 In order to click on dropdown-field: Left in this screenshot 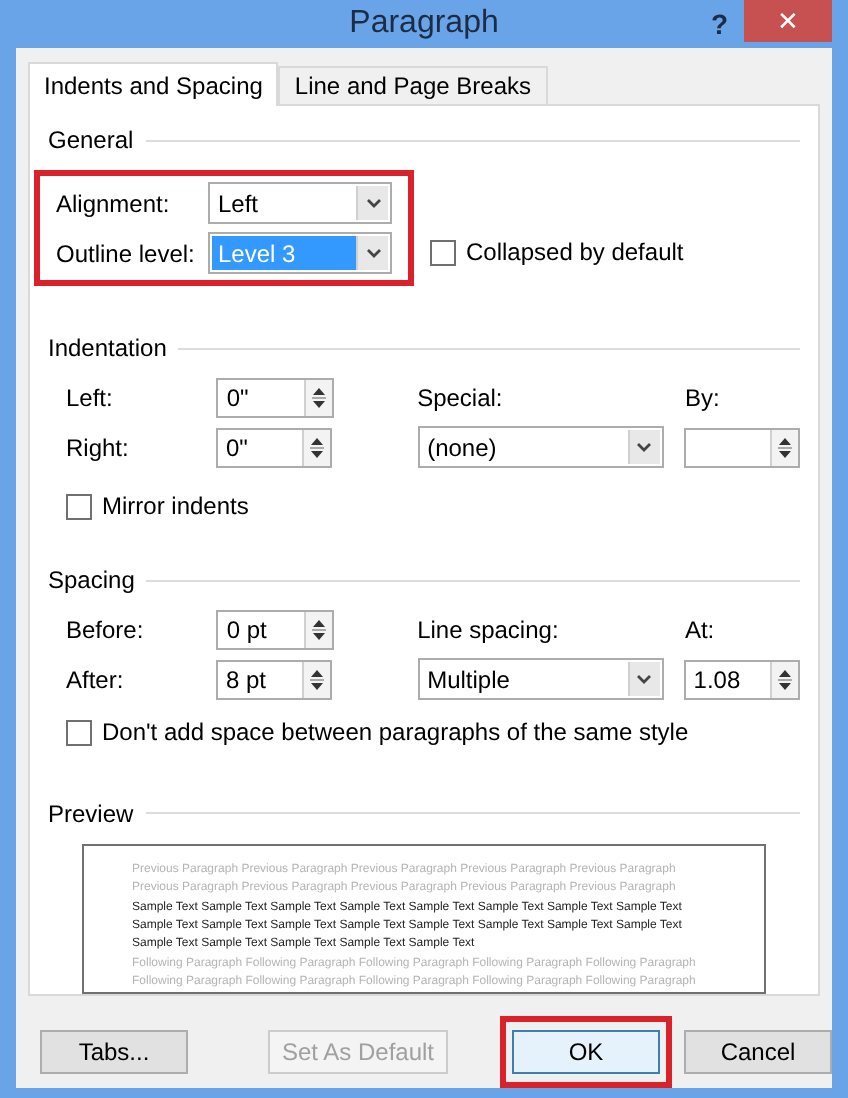, I will do `click(300, 203)`.